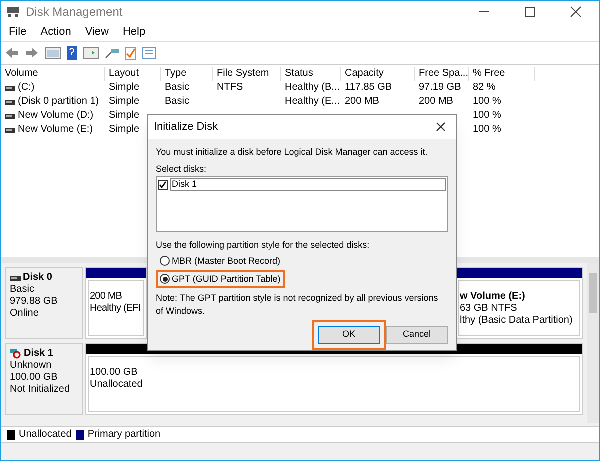  What do you see at coordinates (116, 273) in the screenshot?
I see `partition-color-bar` at bounding box center [116, 273].